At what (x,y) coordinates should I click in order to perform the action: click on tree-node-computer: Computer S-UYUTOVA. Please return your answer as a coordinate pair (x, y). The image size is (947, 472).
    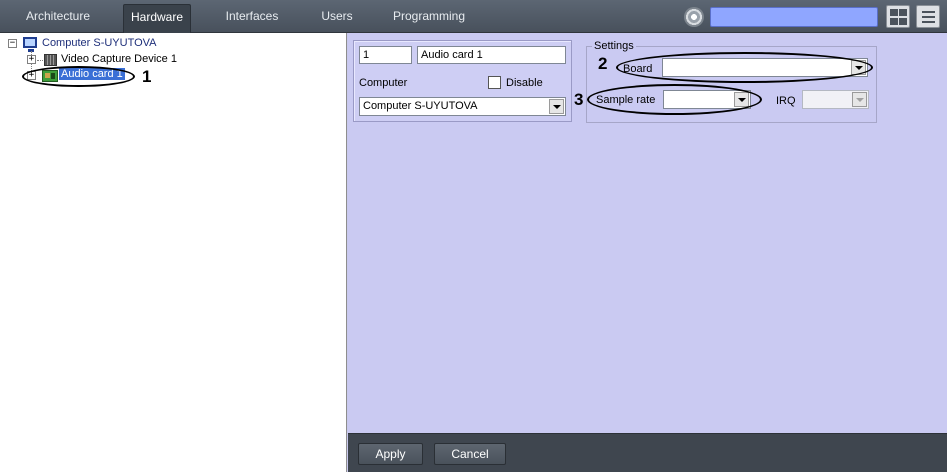
    Looking at the image, I should click on (99, 43).